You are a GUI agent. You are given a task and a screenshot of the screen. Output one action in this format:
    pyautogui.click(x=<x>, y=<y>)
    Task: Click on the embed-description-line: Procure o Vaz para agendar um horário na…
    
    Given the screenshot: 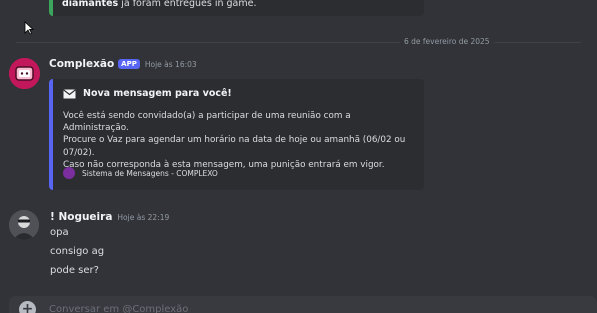 What is the action you would take?
    pyautogui.click(x=234, y=146)
    